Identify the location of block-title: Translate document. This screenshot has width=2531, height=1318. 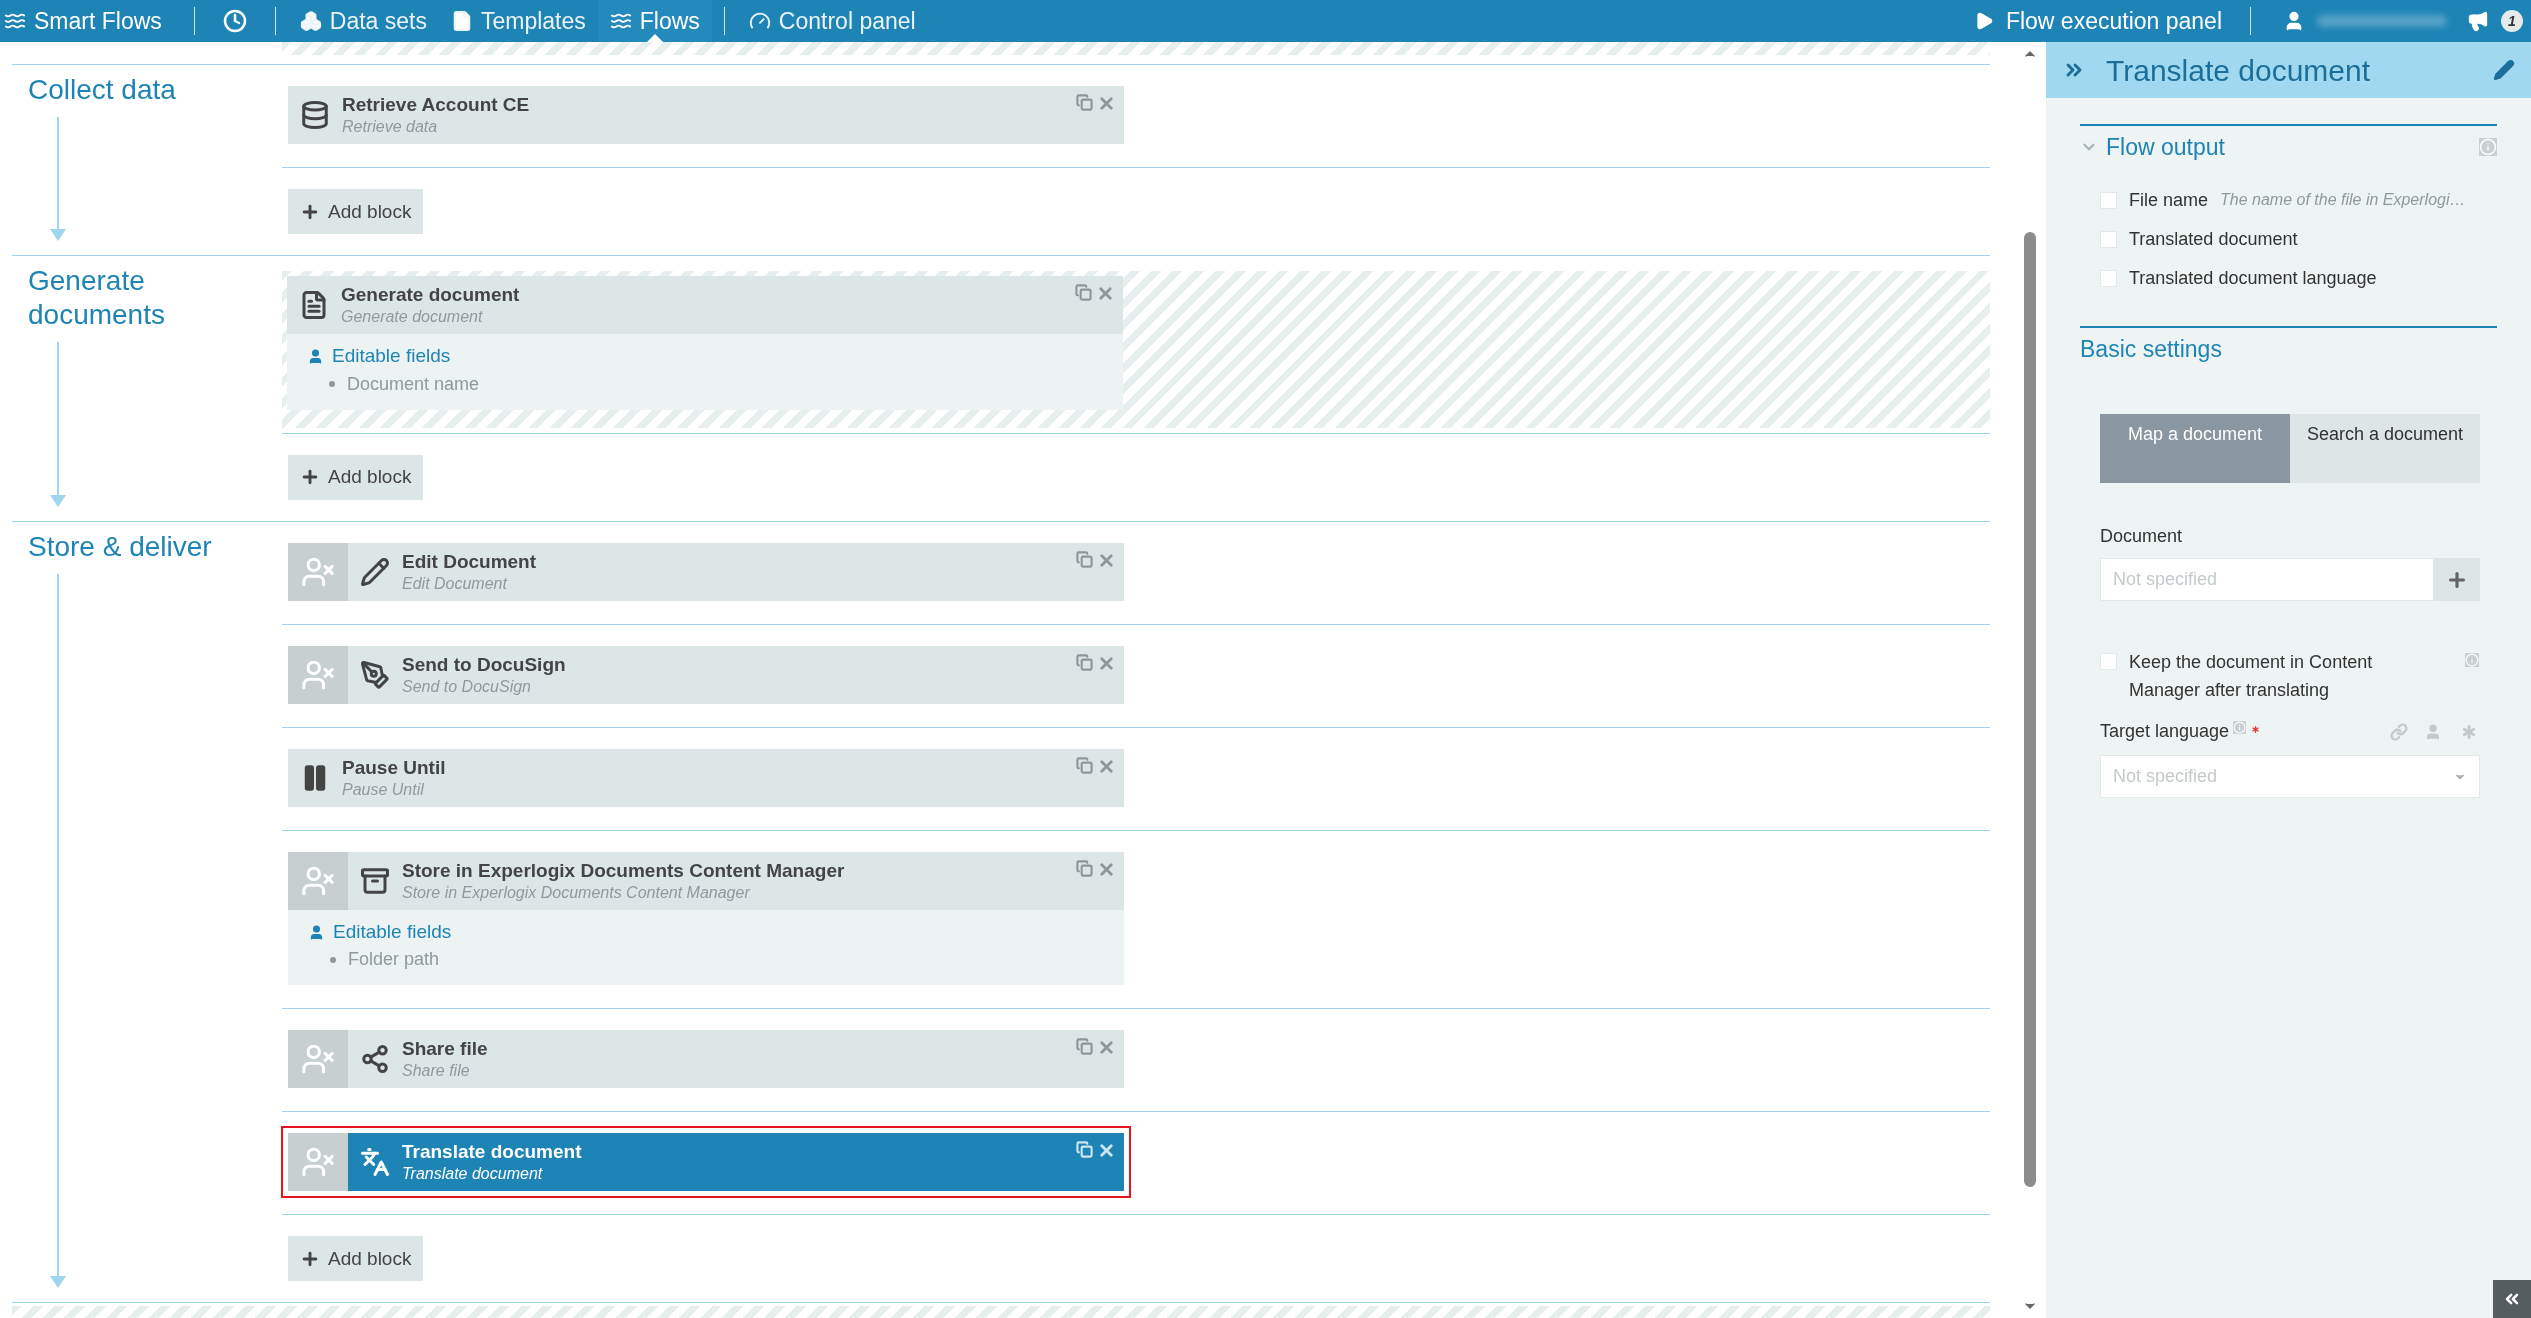
(492, 1152).